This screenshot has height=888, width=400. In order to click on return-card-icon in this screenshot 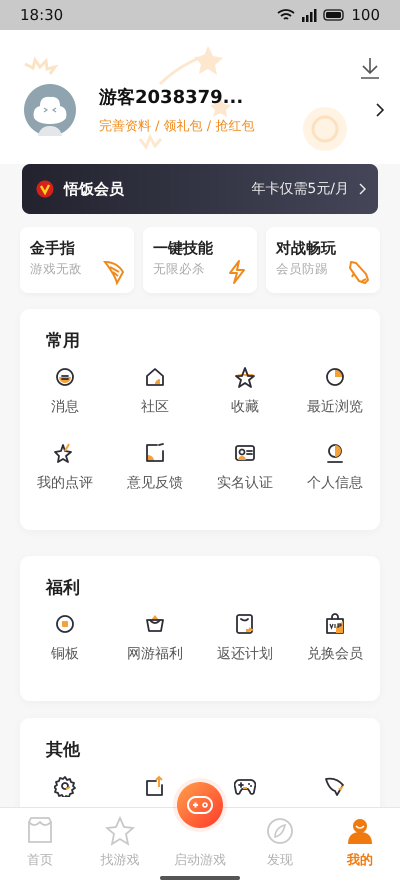, I will do `click(245, 624)`.